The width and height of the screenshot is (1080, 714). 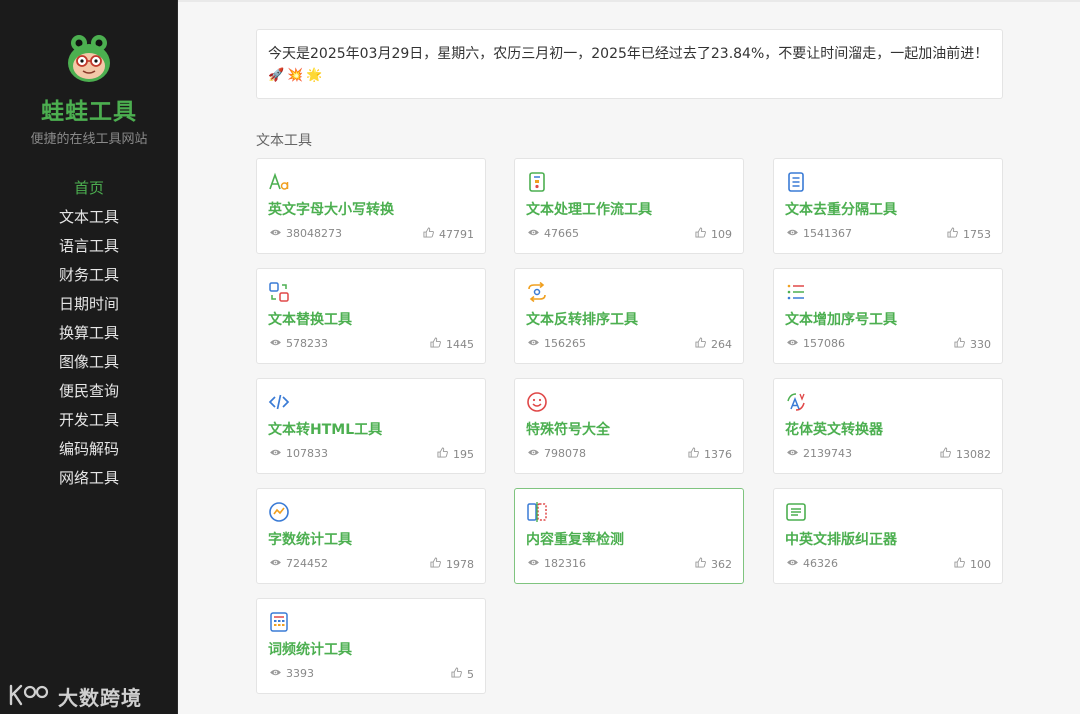 I want to click on top-border, so click(x=629, y=1).